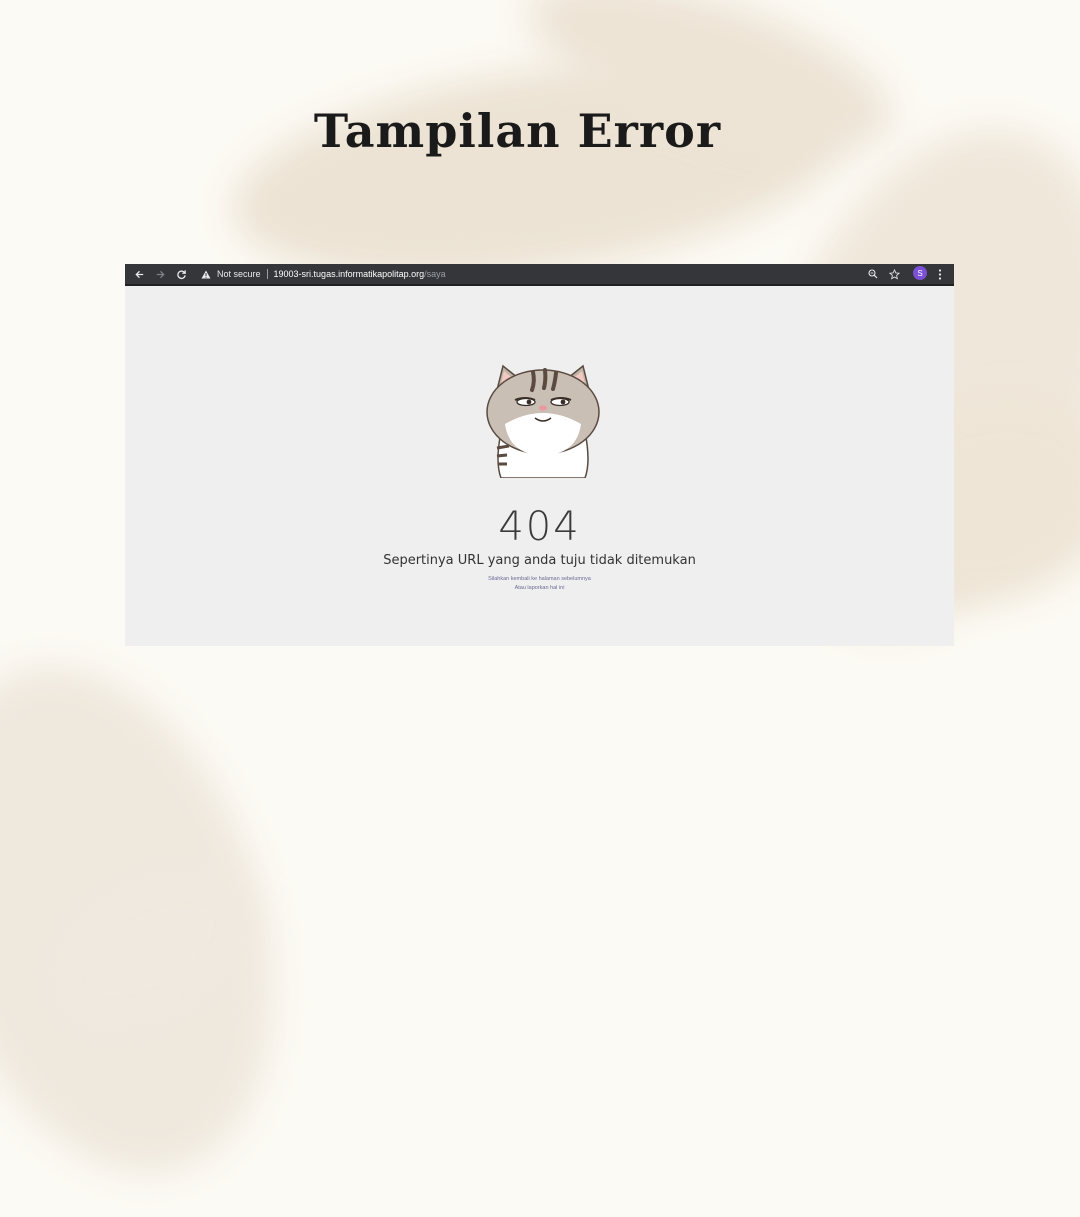 This screenshot has height=1217, width=1080. I want to click on warning-icon, so click(207, 274).